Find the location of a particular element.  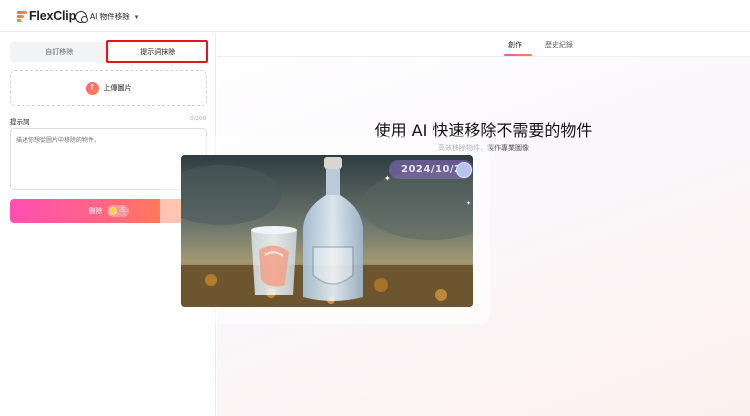

tab-create: 創作 is located at coordinates (515, 45).